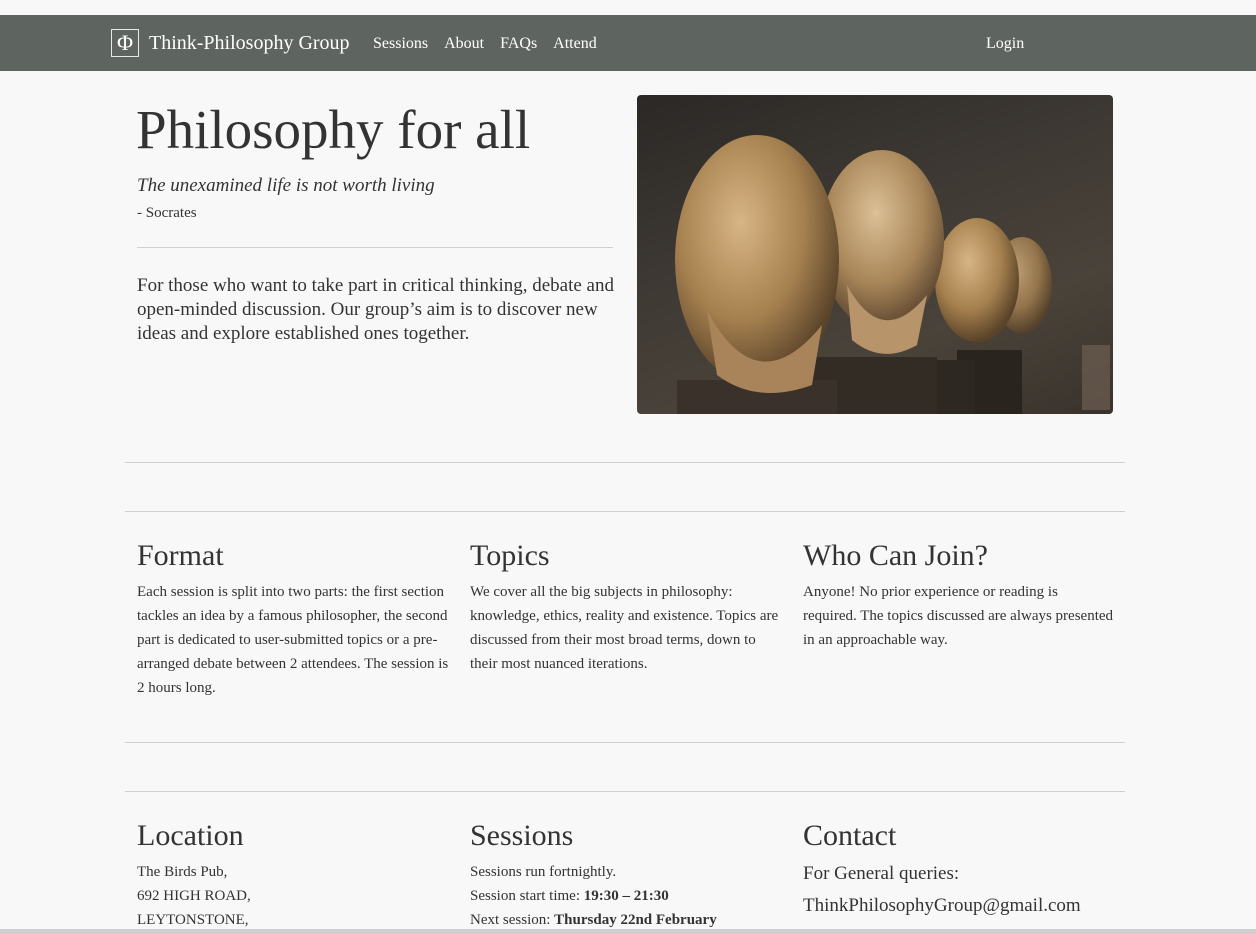  I want to click on session-time-label: Session start time:, so click(527, 896).